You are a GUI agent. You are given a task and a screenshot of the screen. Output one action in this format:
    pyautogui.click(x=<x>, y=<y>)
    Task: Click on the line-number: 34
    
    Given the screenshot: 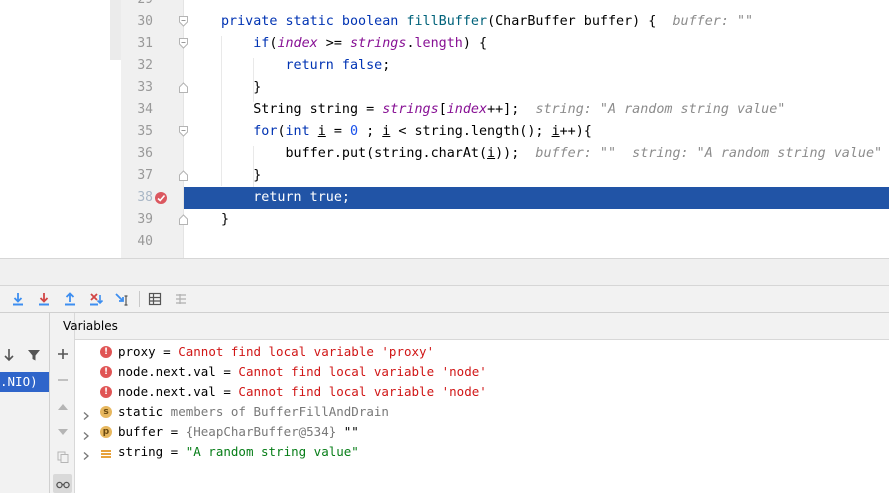 What is the action you would take?
    pyautogui.click(x=145, y=109)
    